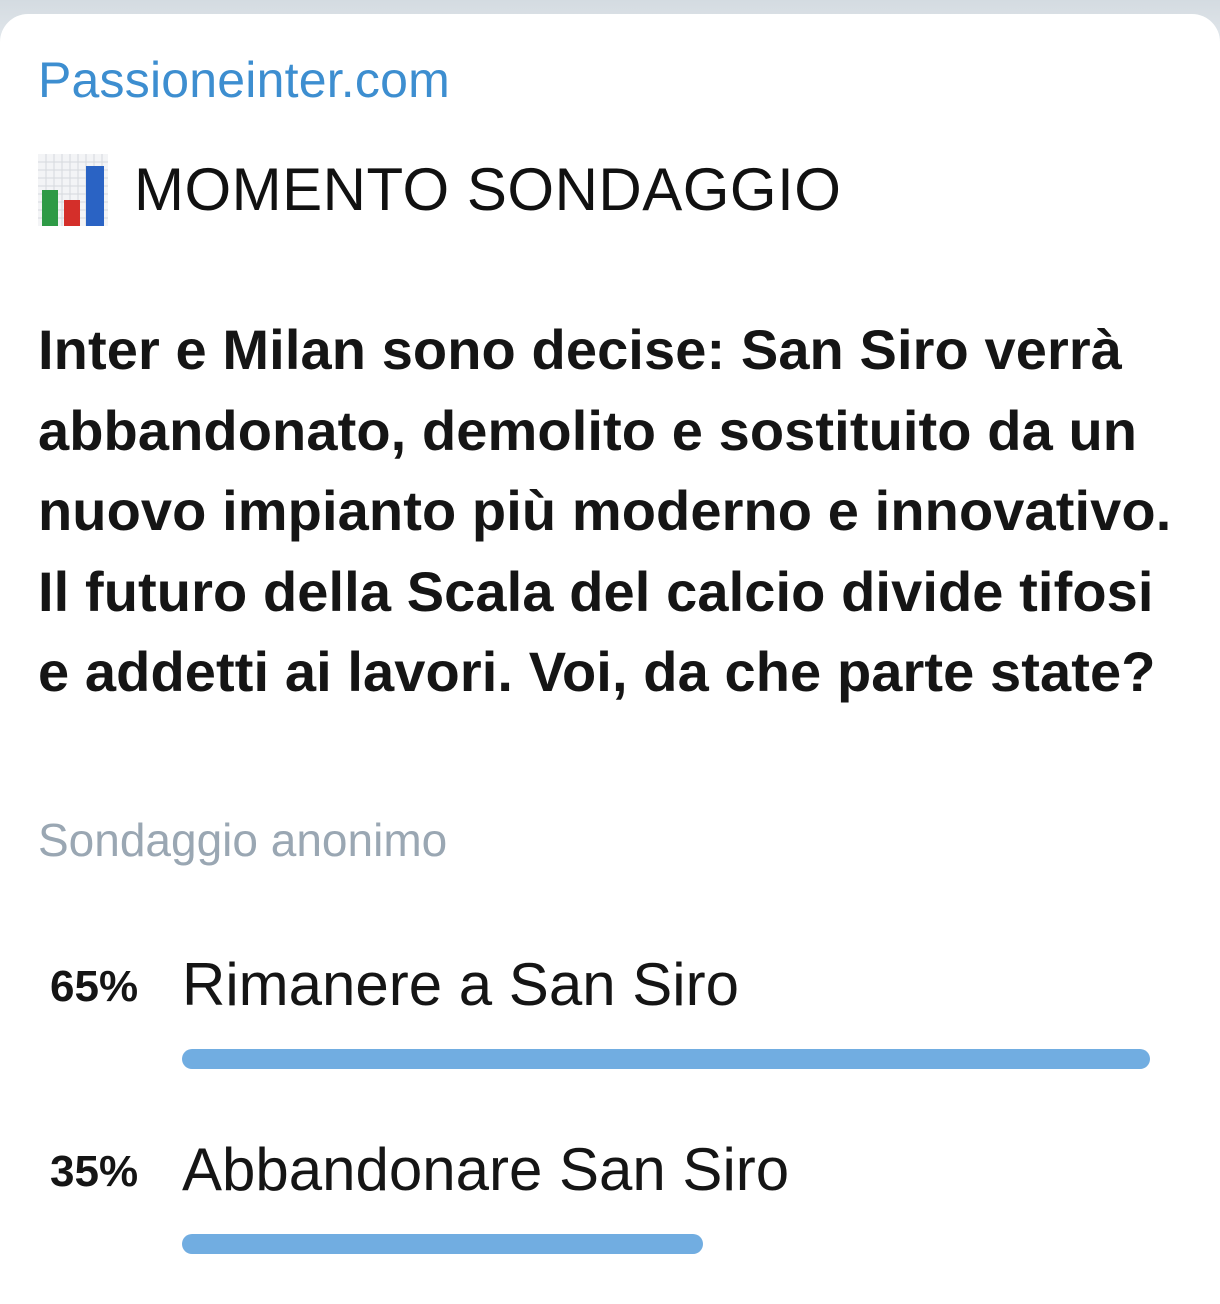 Image resolution: width=1220 pixels, height=1304 pixels. Describe the element at coordinates (94, 986) in the screenshot. I see `option-percent: 65%` at that location.